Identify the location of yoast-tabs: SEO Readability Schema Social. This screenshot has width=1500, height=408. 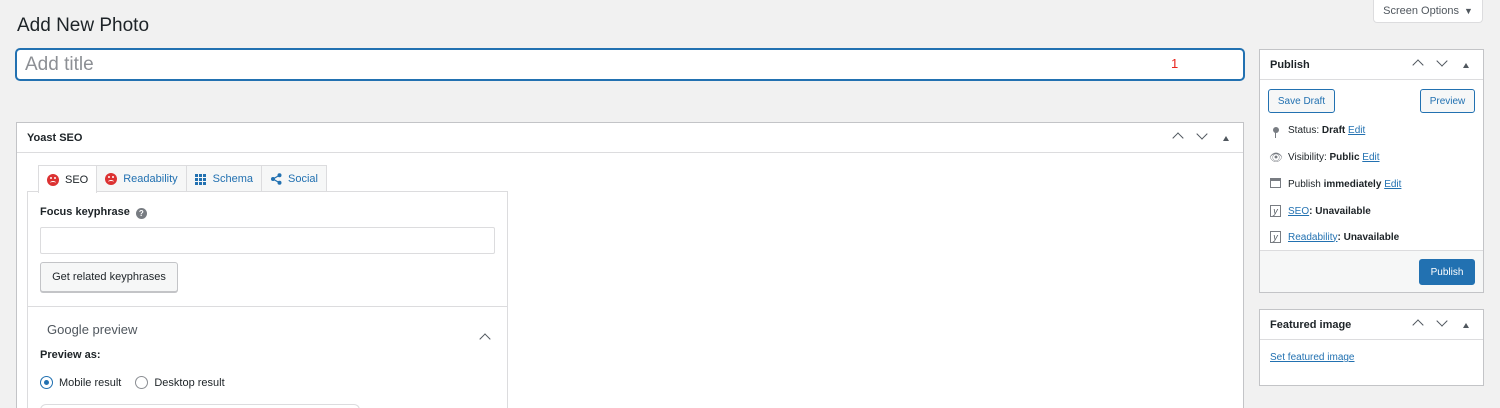
(182, 179).